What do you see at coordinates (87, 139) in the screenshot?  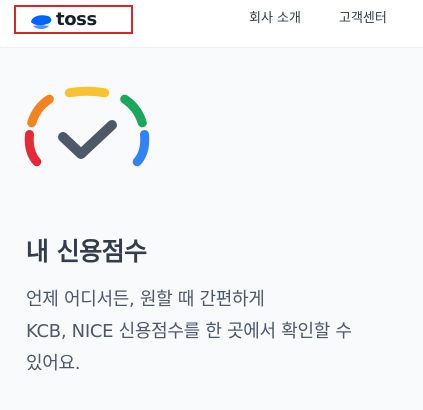 I see `check-mark` at bounding box center [87, 139].